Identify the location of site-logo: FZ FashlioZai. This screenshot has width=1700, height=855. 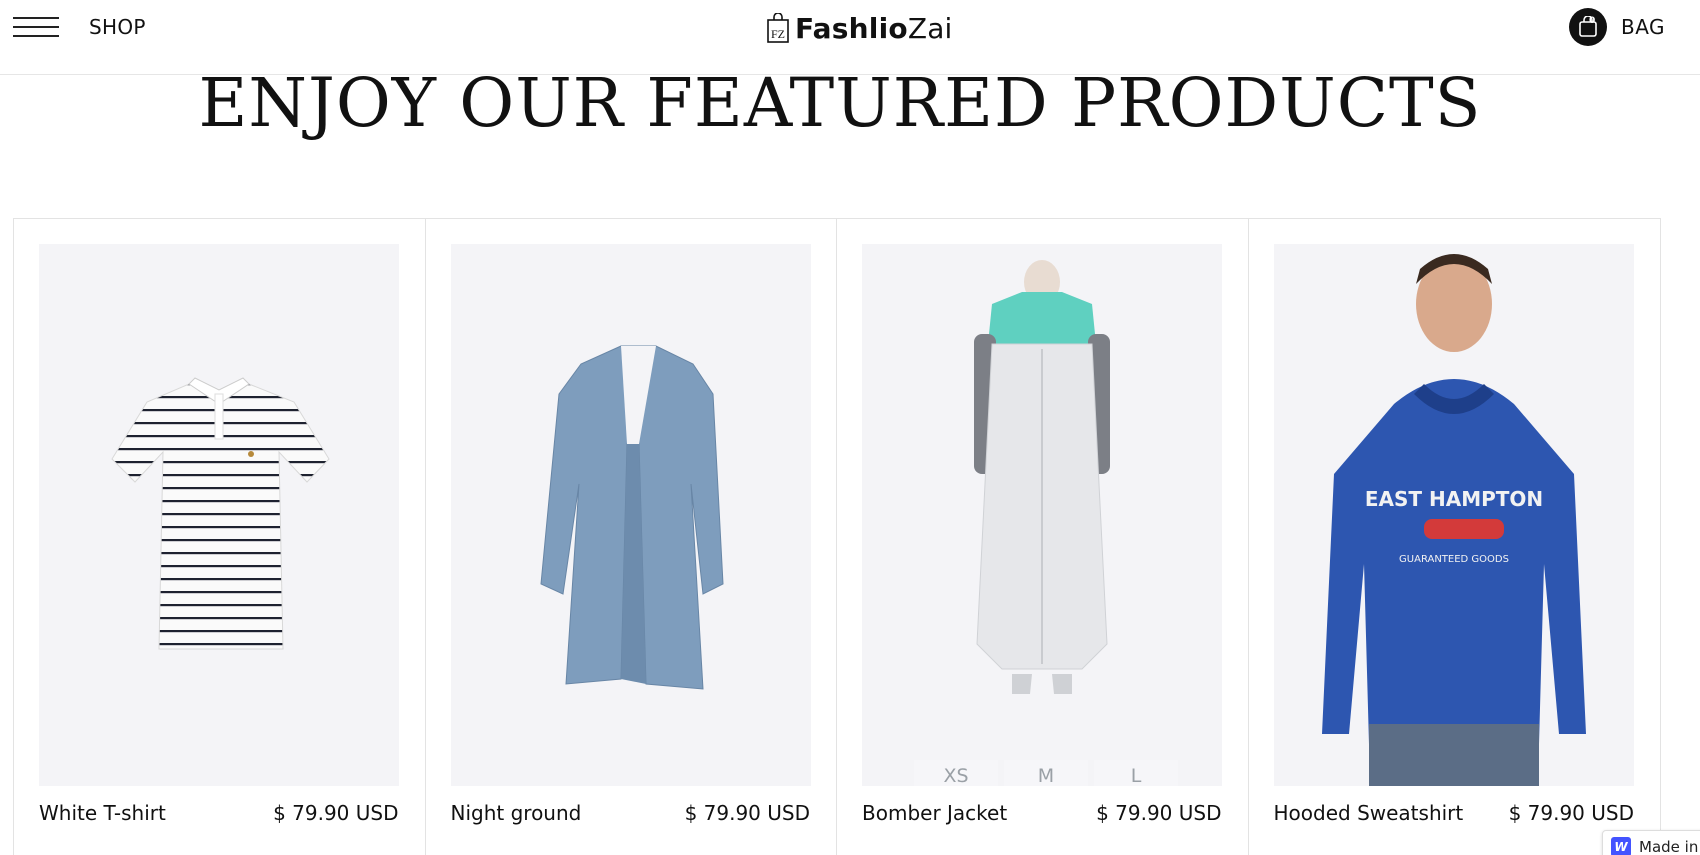
(860, 28).